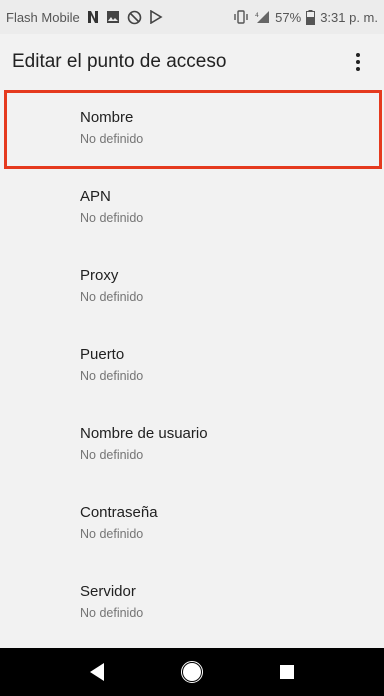 The image size is (384, 696). What do you see at coordinates (97, 672) in the screenshot?
I see `back-icon` at bounding box center [97, 672].